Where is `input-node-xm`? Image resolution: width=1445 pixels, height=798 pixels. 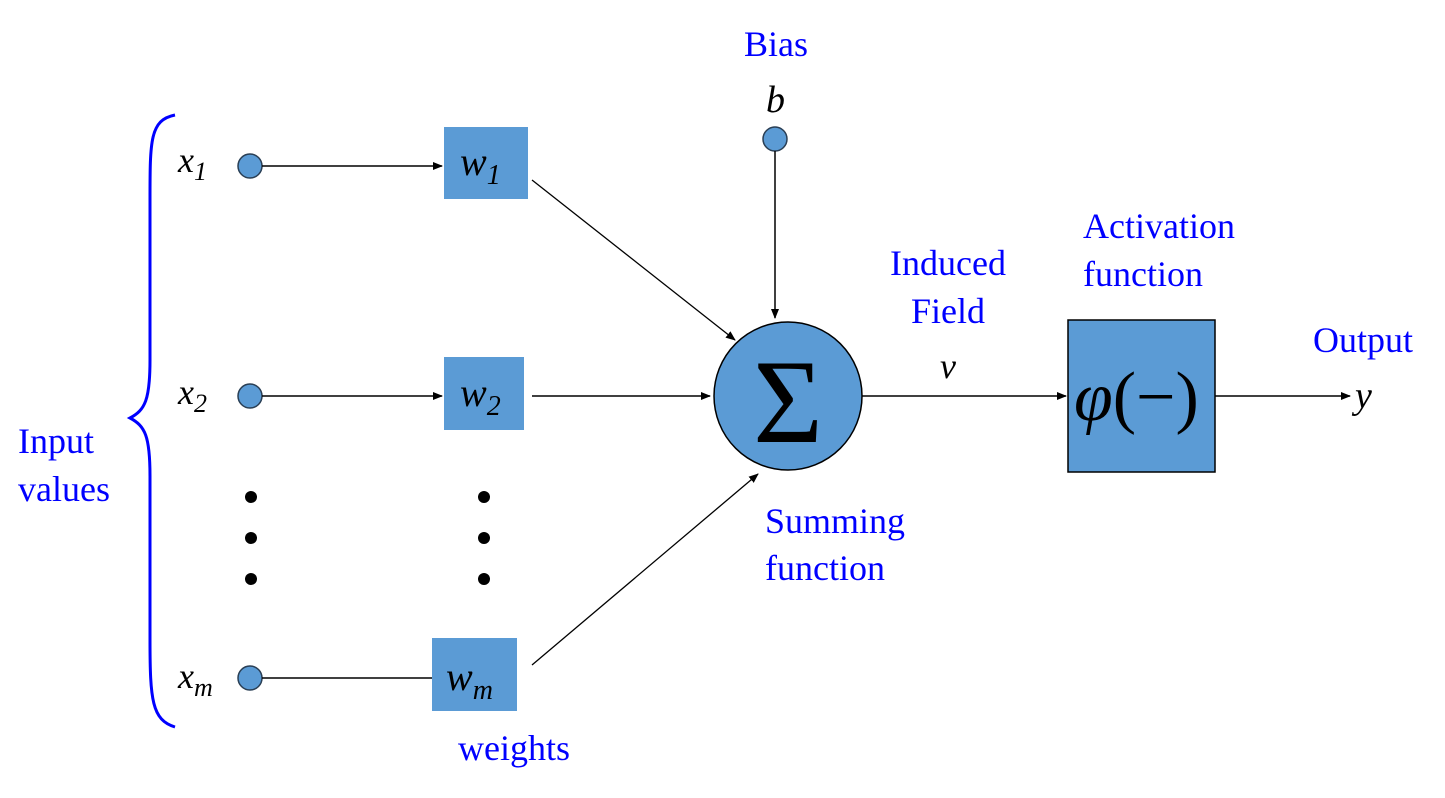
input-node-xm is located at coordinates (250, 678).